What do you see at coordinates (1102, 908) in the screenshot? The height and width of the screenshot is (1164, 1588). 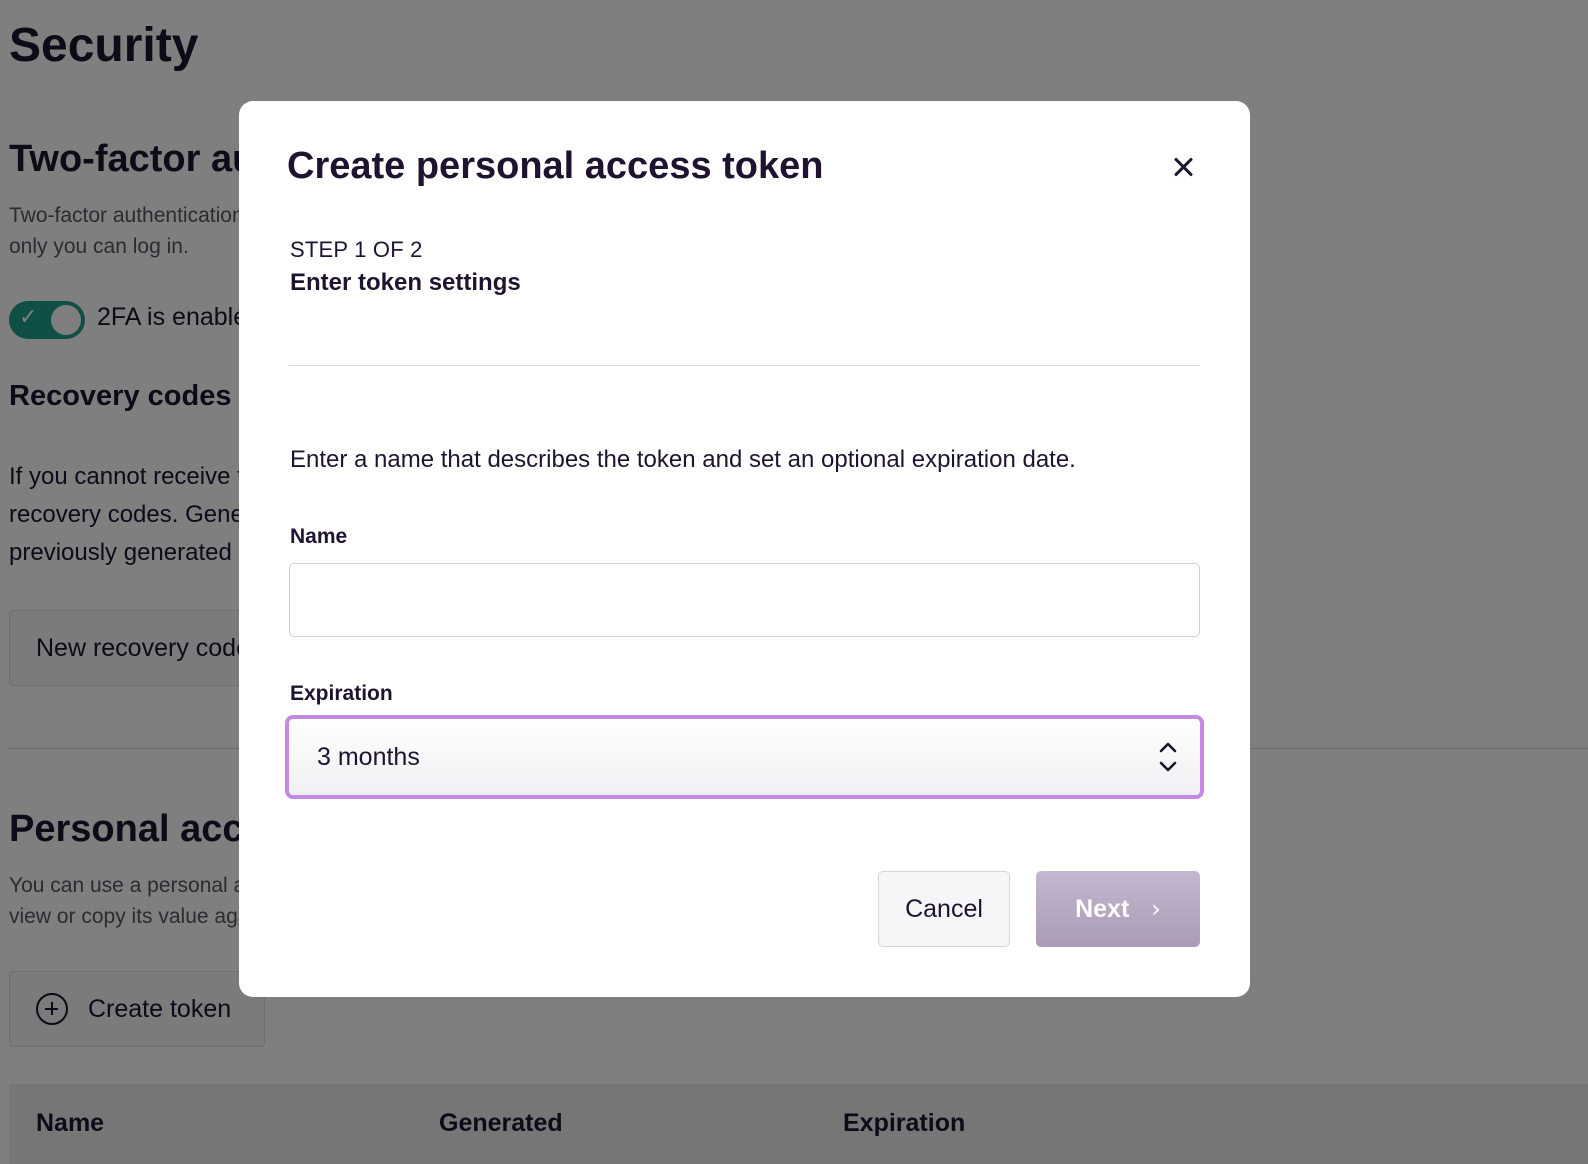 I see `next-label: Next` at bounding box center [1102, 908].